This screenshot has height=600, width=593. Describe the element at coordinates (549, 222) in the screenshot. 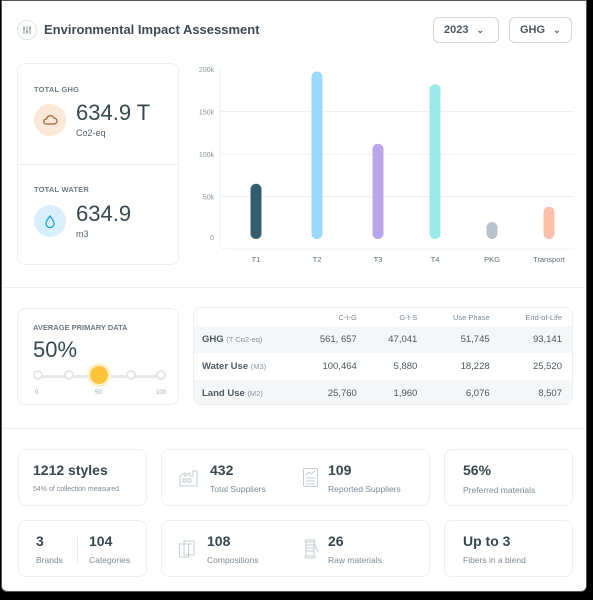

I see `bar-transport` at that location.